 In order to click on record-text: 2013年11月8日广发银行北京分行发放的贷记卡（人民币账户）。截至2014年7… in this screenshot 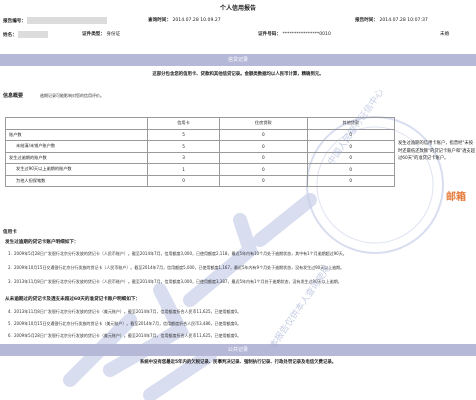, I will do `click(178, 281)`.